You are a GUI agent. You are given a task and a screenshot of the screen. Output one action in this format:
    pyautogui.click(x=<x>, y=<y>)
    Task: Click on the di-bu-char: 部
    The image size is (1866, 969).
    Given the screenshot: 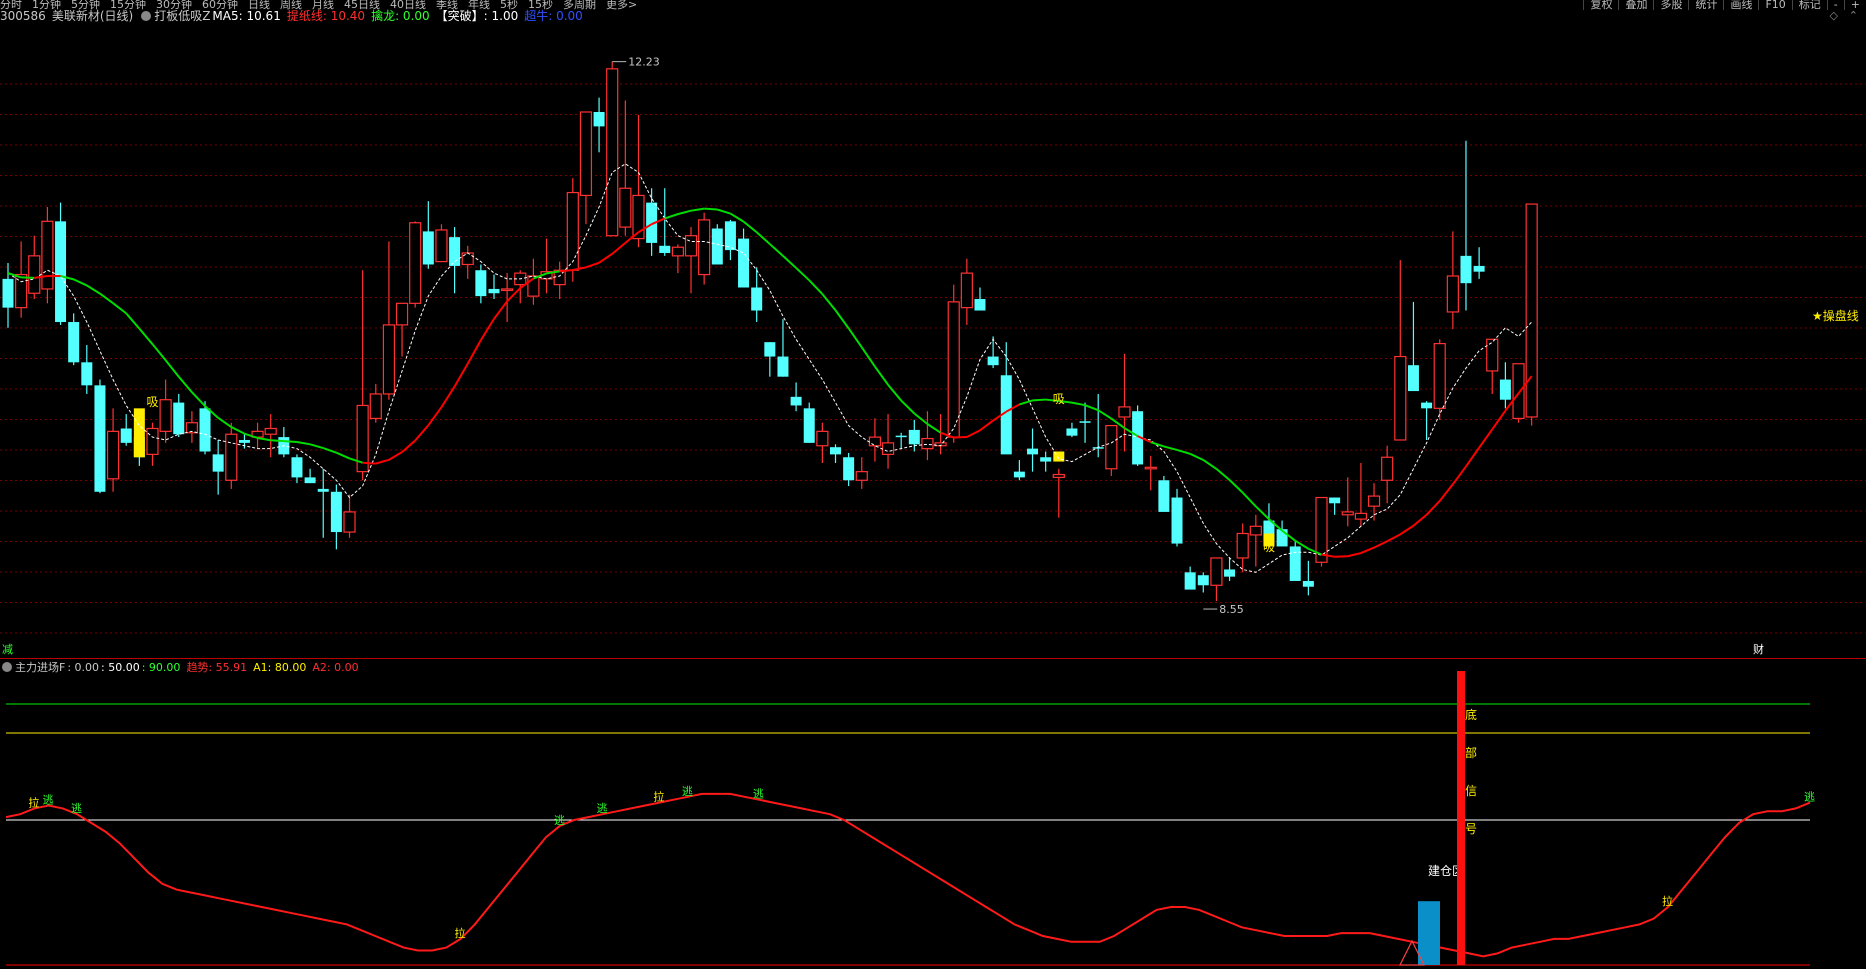 What is the action you would take?
    pyautogui.click(x=1471, y=752)
    